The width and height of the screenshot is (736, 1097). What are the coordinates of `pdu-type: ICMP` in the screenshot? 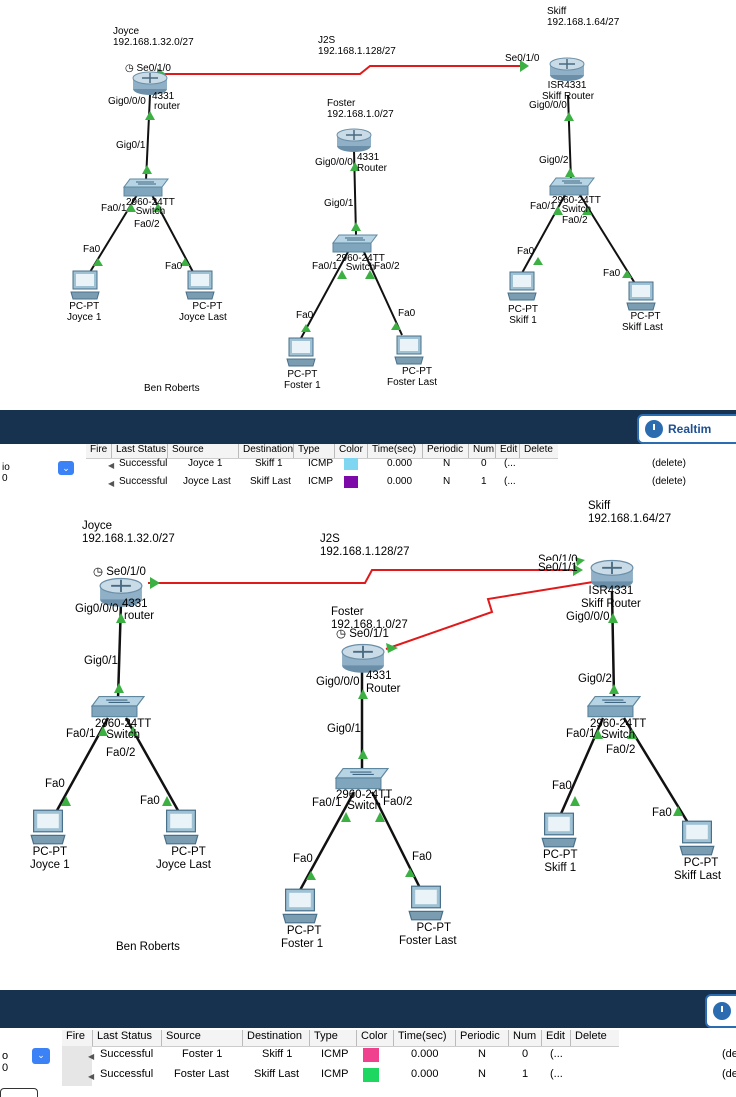 It's located at (335, 1074).